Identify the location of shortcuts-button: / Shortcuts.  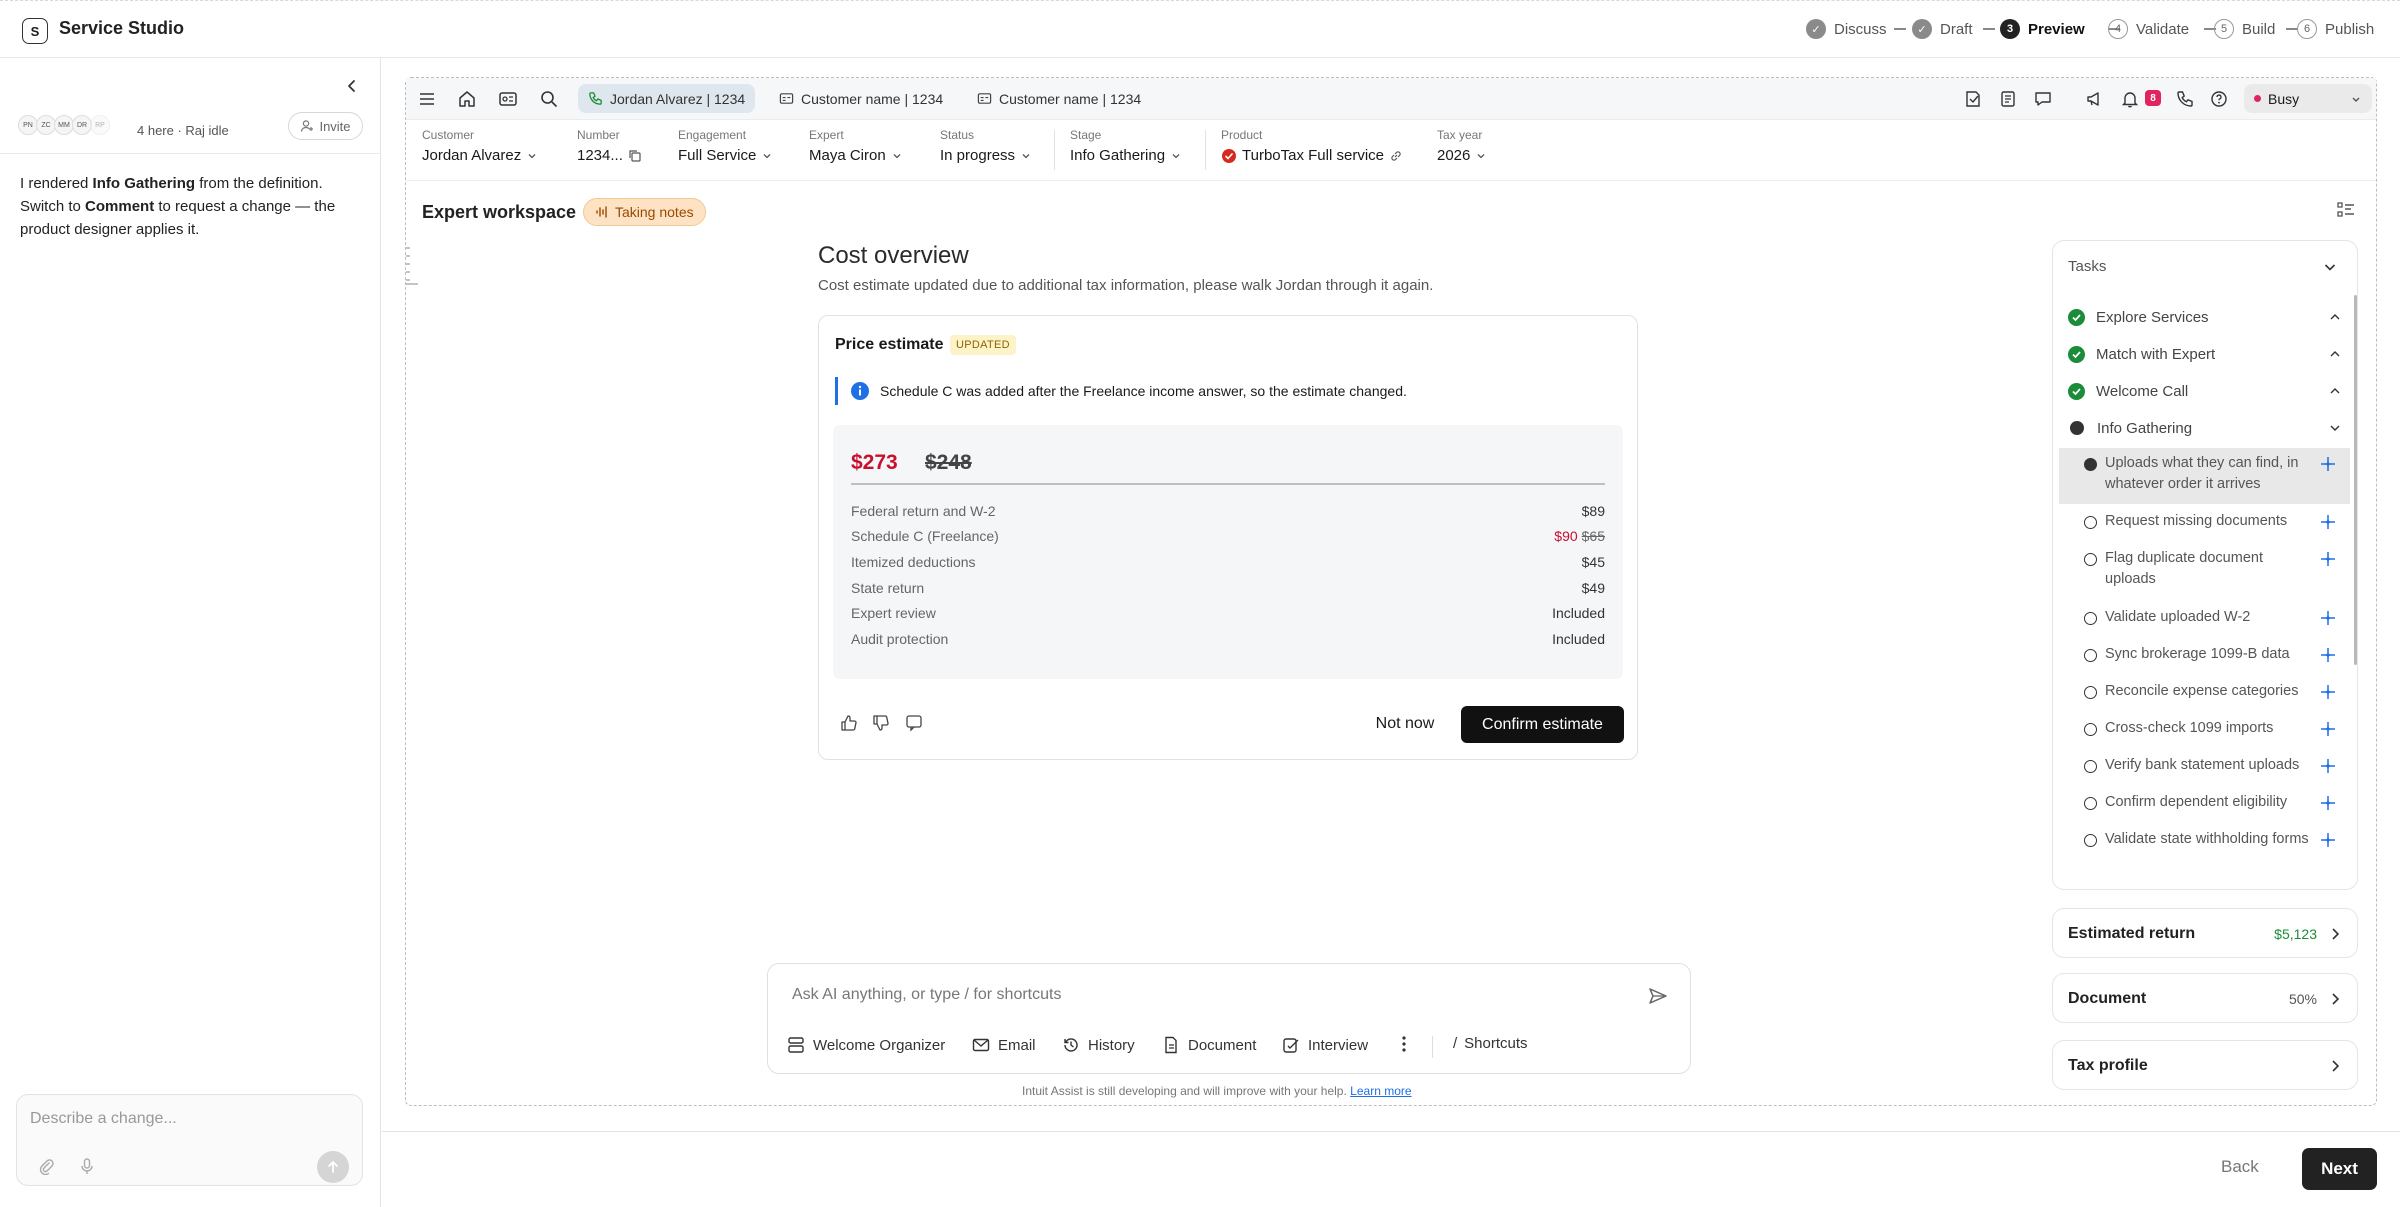
(1490, 1043).